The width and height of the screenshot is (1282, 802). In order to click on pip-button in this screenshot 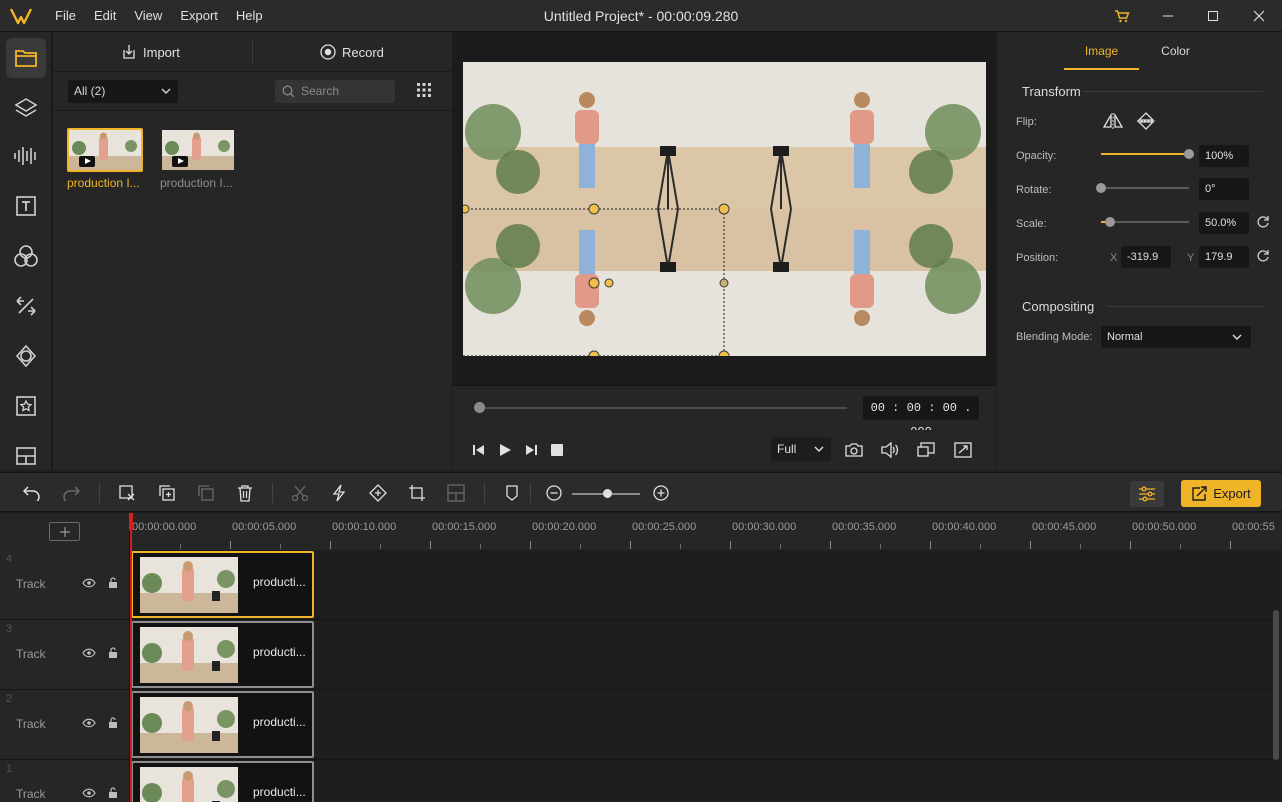, I will do `click(926, 450)`.